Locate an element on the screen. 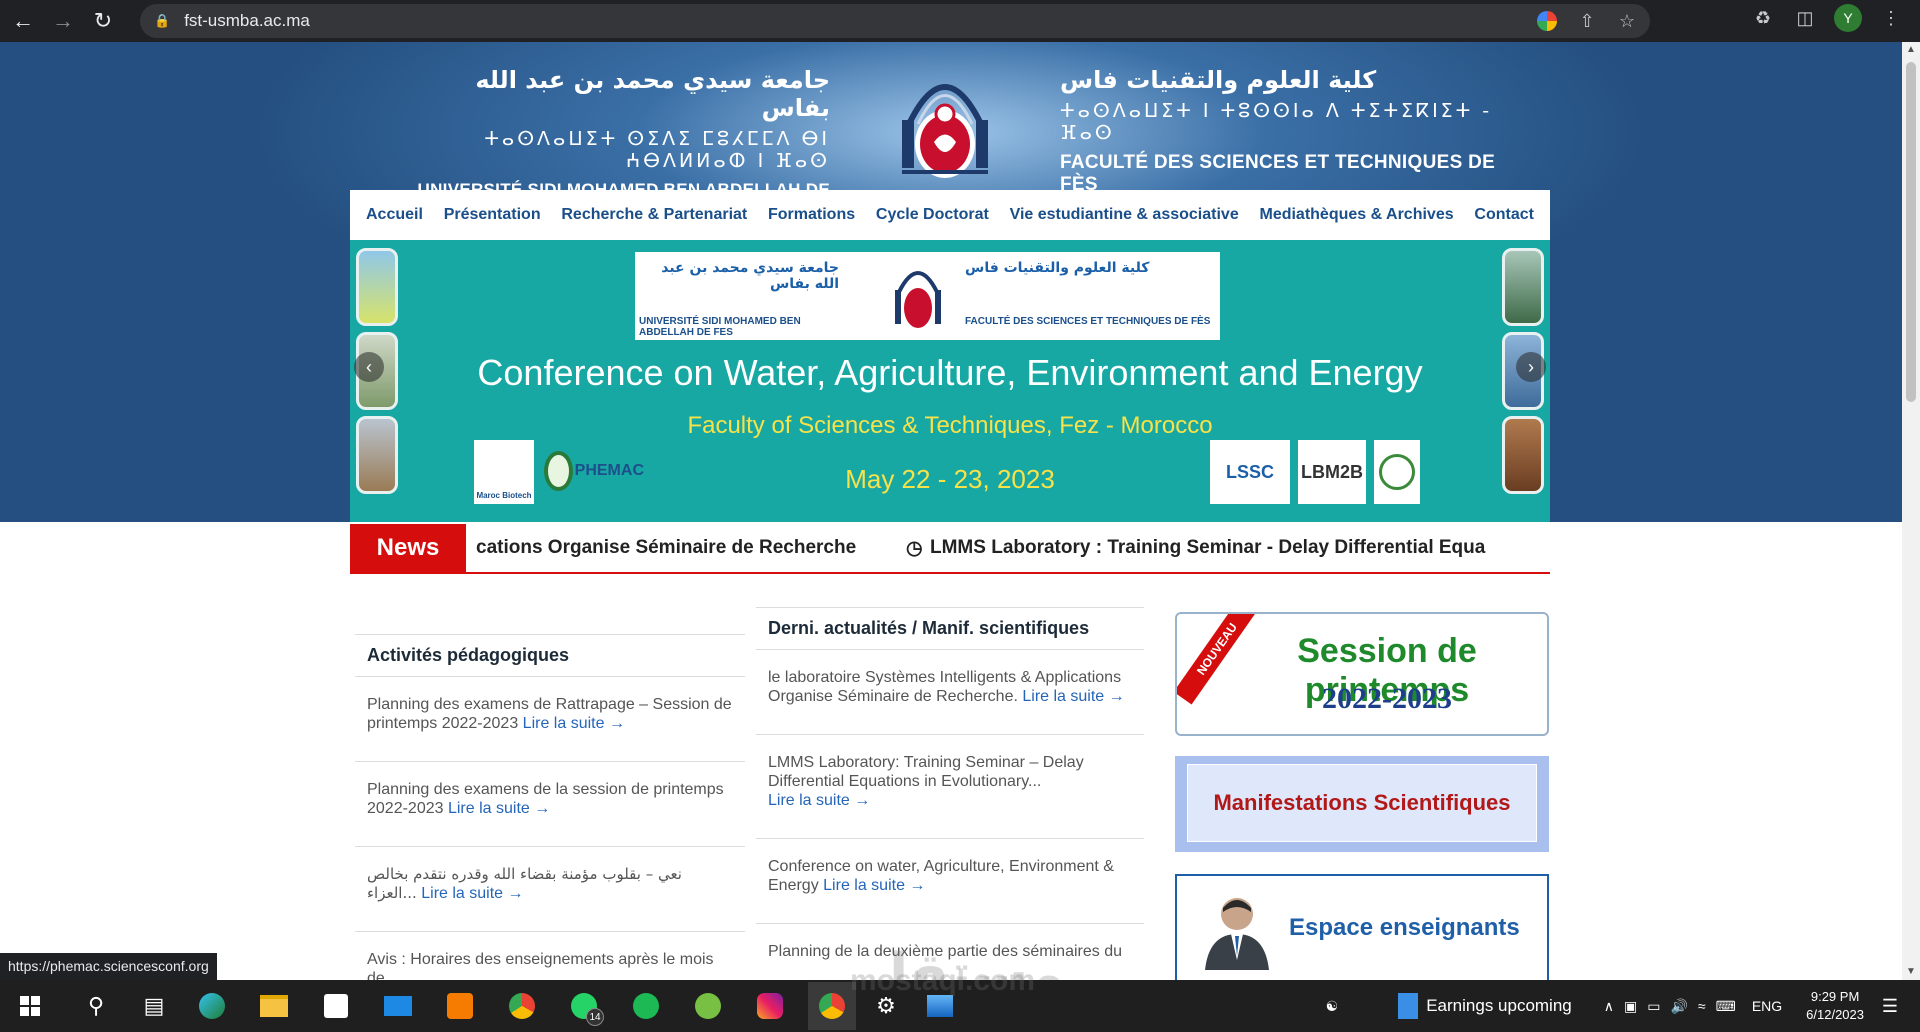 The height and width of the screenshot is (1032, 1920). chevron-up-icon: ∧ is located at coordinates (1609, 1006).